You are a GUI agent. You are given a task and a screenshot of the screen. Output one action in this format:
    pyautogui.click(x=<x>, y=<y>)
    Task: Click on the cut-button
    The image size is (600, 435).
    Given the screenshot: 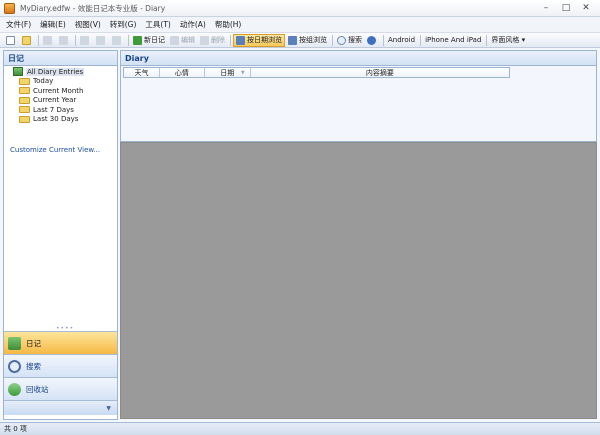 What is the action you would take?
    pyautogui.click(x=85, y=40)
    